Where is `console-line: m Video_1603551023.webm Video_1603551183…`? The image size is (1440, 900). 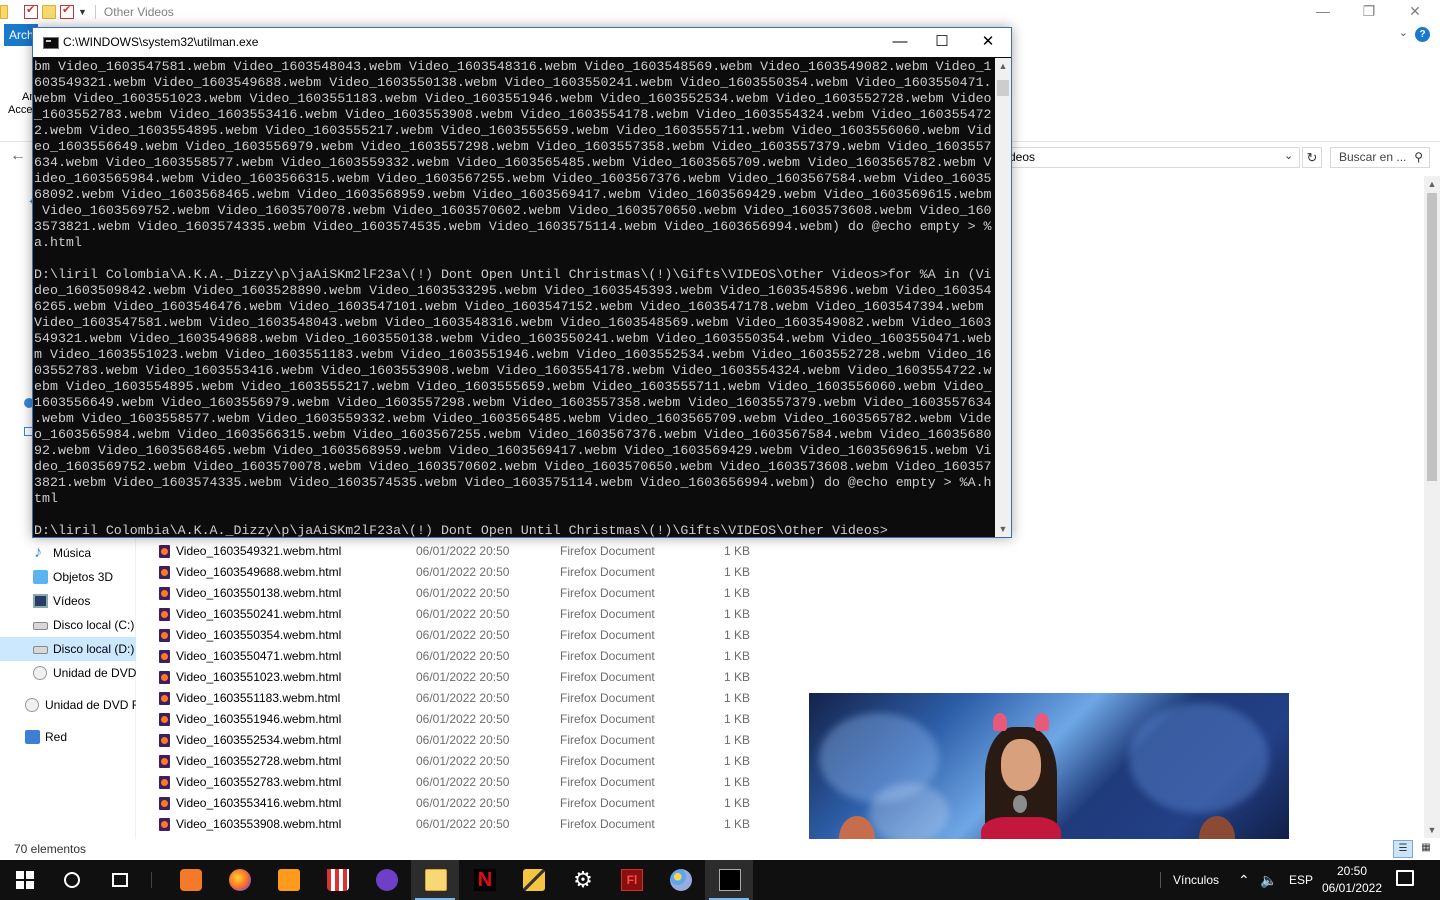
console-line: m Video_1603551023.webm Video_1603551183… is located at coordinates (513, 354).